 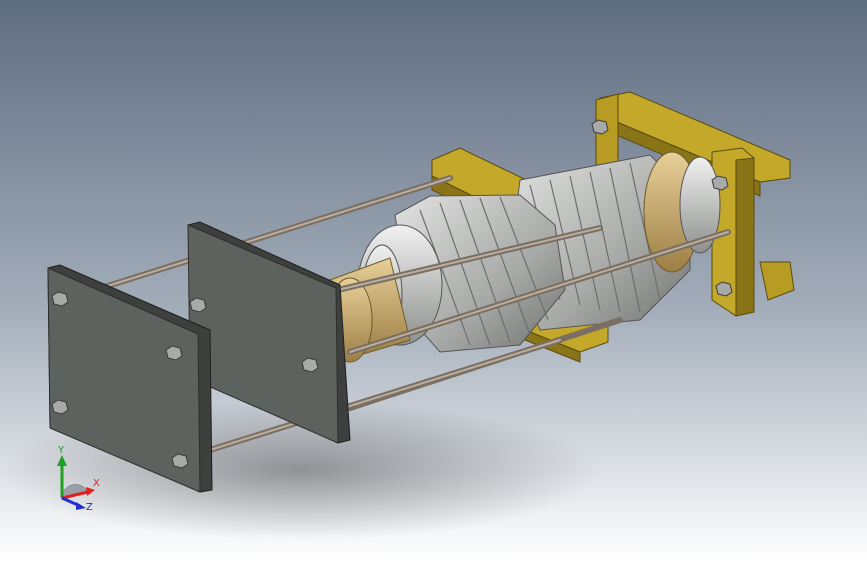 What do you see at coordinates (96, 483) in the screenshot?
I see `triad-x-label: X` at bounding box center [96, 483].